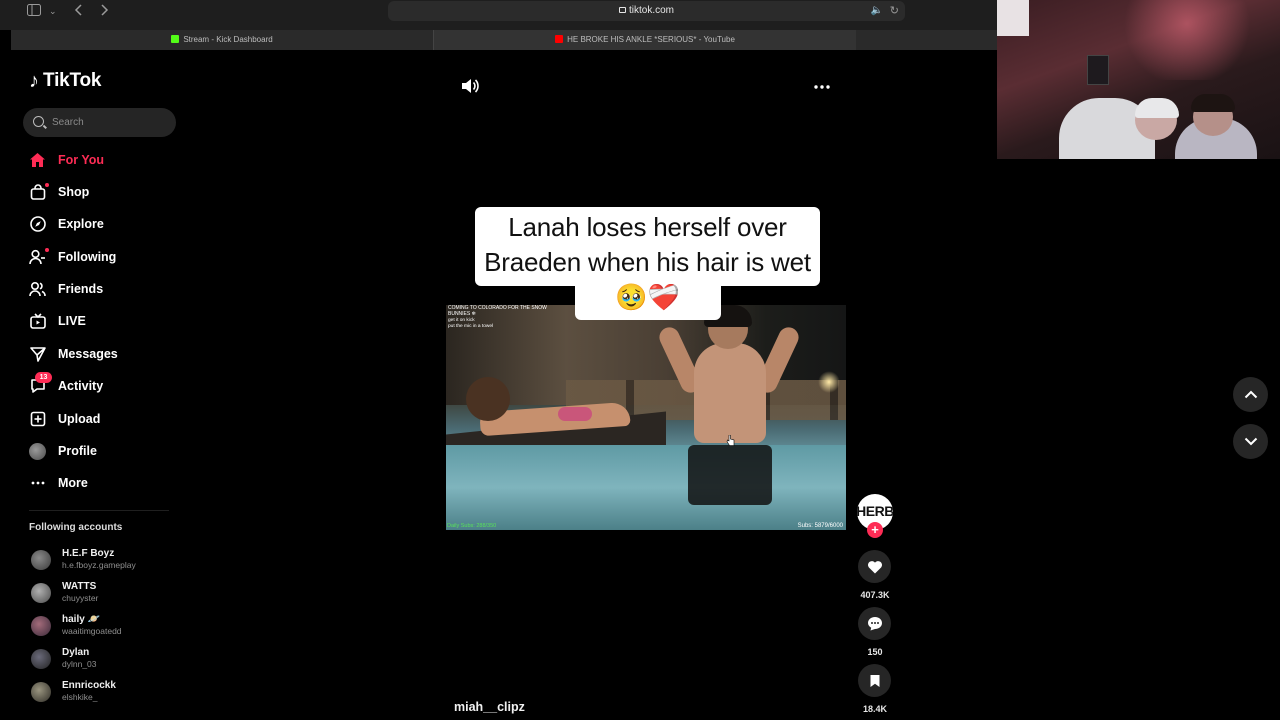 This screenshot has height=720, width=1280. Describe the element at coordinates (104, 289) in the screenshot. I see `sidebar-item-friends: Friends` at that location.